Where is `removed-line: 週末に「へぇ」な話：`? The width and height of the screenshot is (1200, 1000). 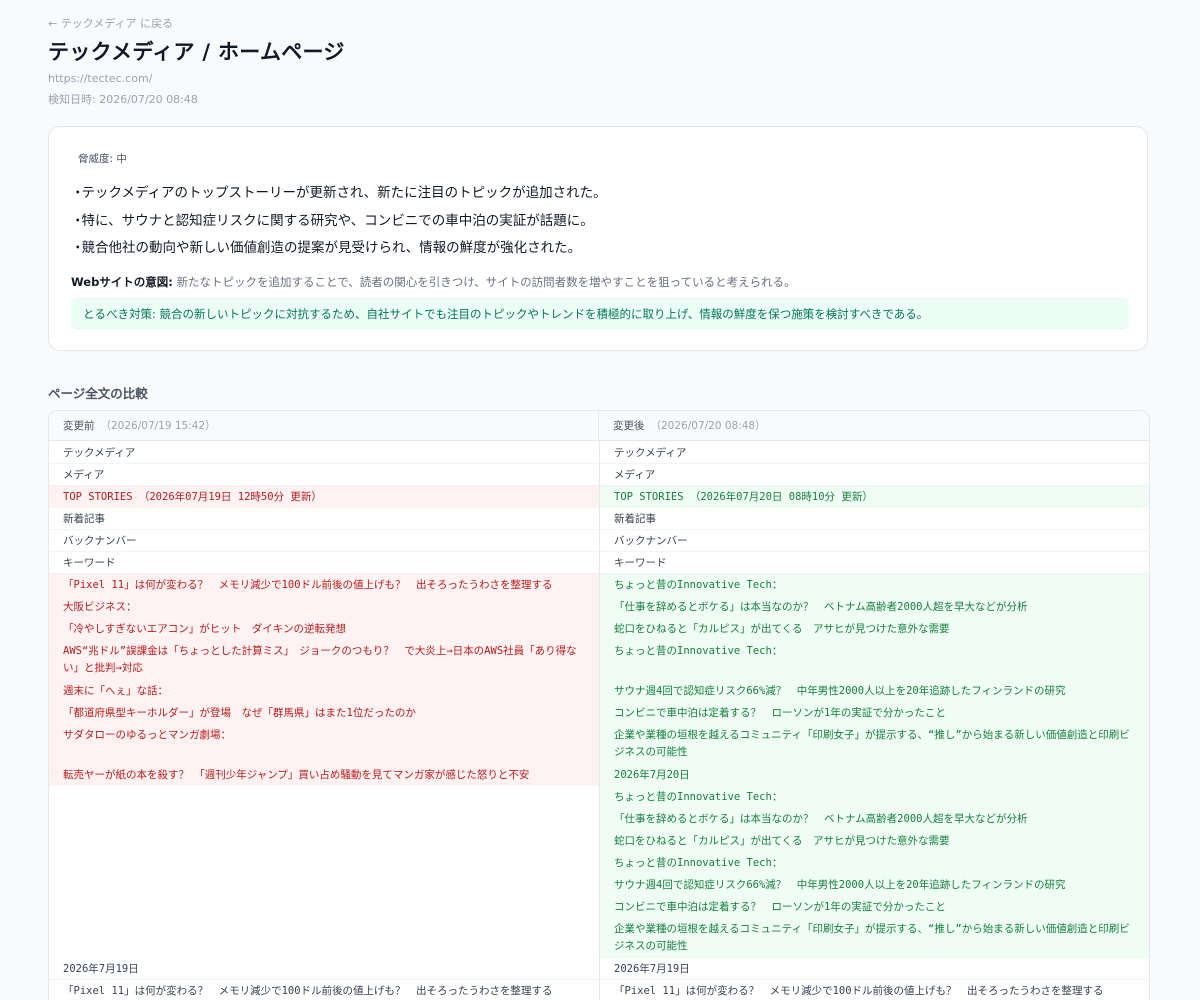
removed-line: 週末に「へぇ」な話： is located at coordinates (115, 691).